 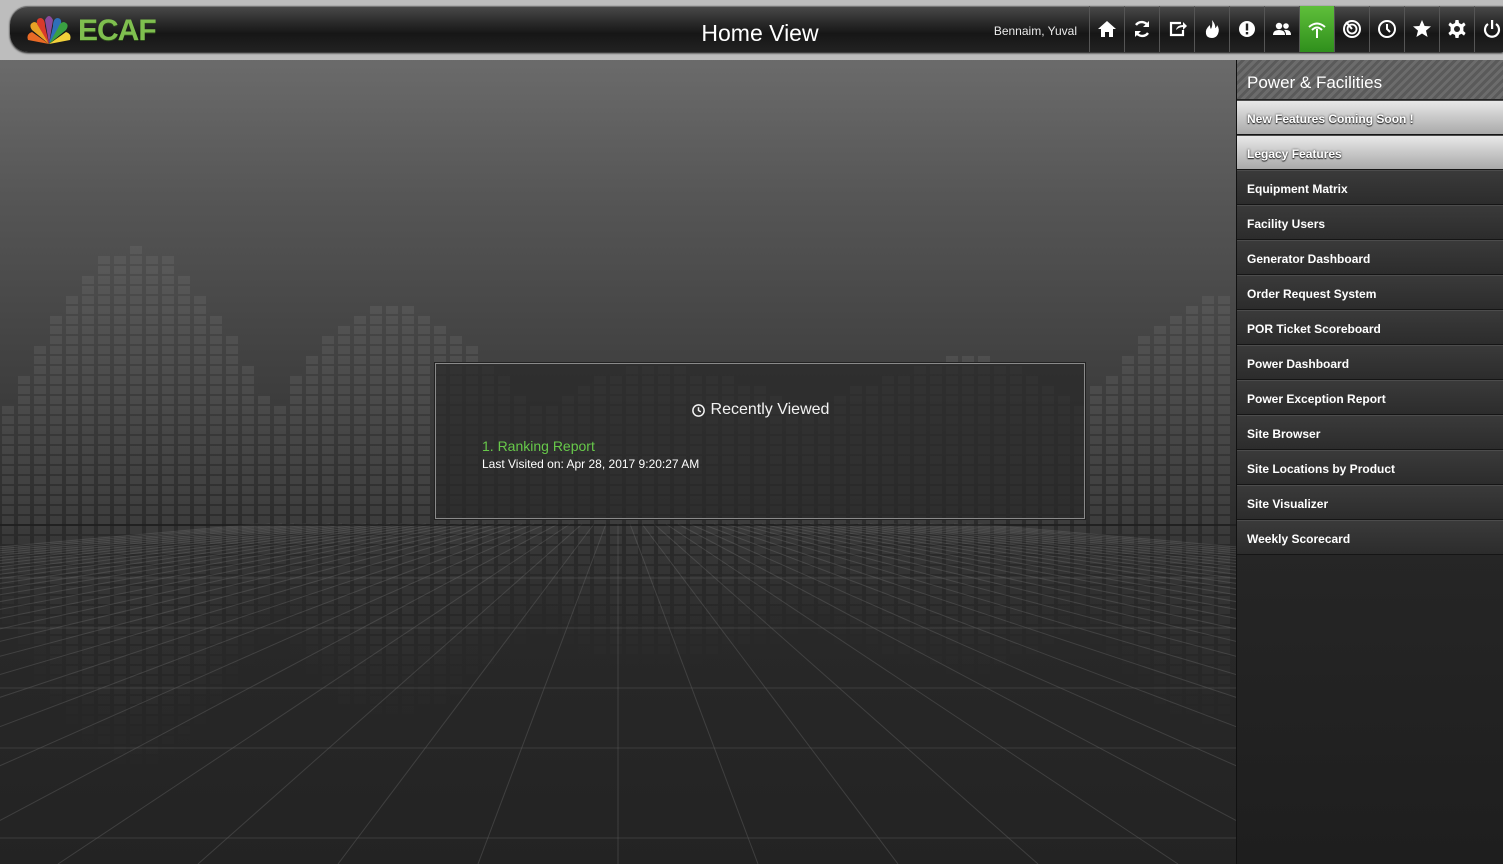 I want to click on sidebar-item-generator-dashboard: Generator Dashboard, so click(x=1370, y=257).